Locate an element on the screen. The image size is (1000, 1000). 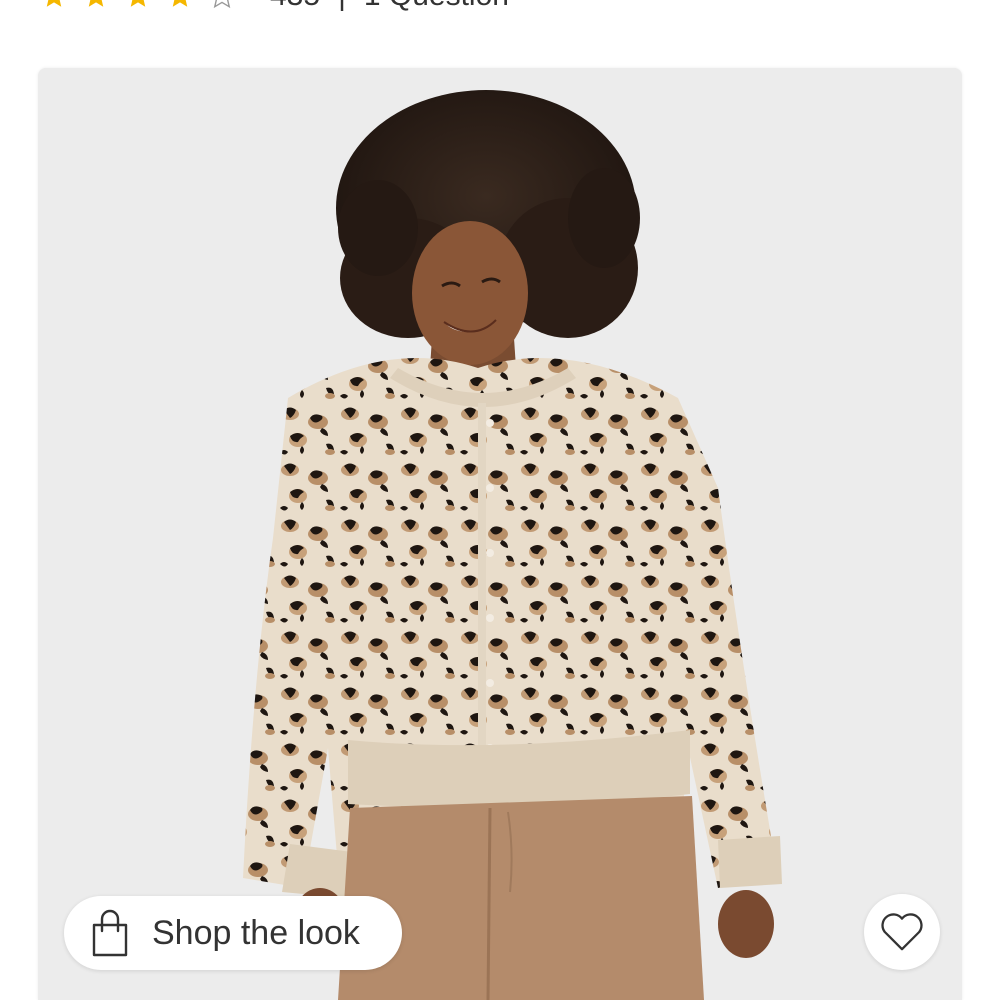
favorite-button is located at coordinates (902, 932).